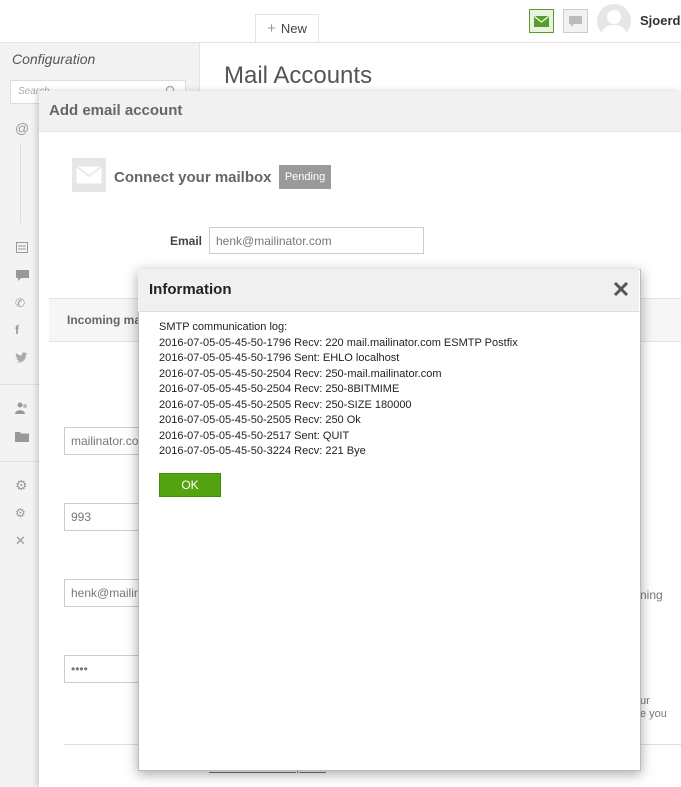 Image resolution: width=681 pixels, height=787 pixels. I want to click on log-line: 2016-07-05-05-45-50-2505 Recv: 250 Ok, so click(260, 420).